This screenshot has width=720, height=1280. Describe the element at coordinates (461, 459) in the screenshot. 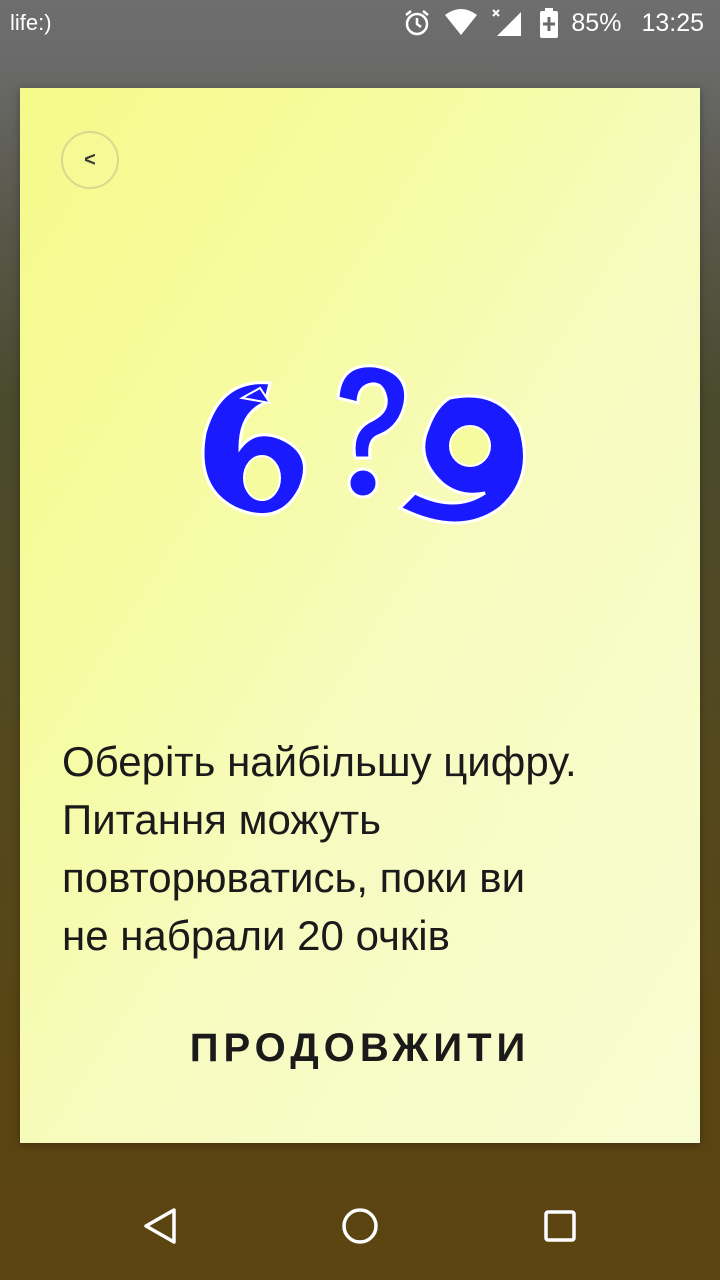

I see `digit-nine-graphic` at that location.